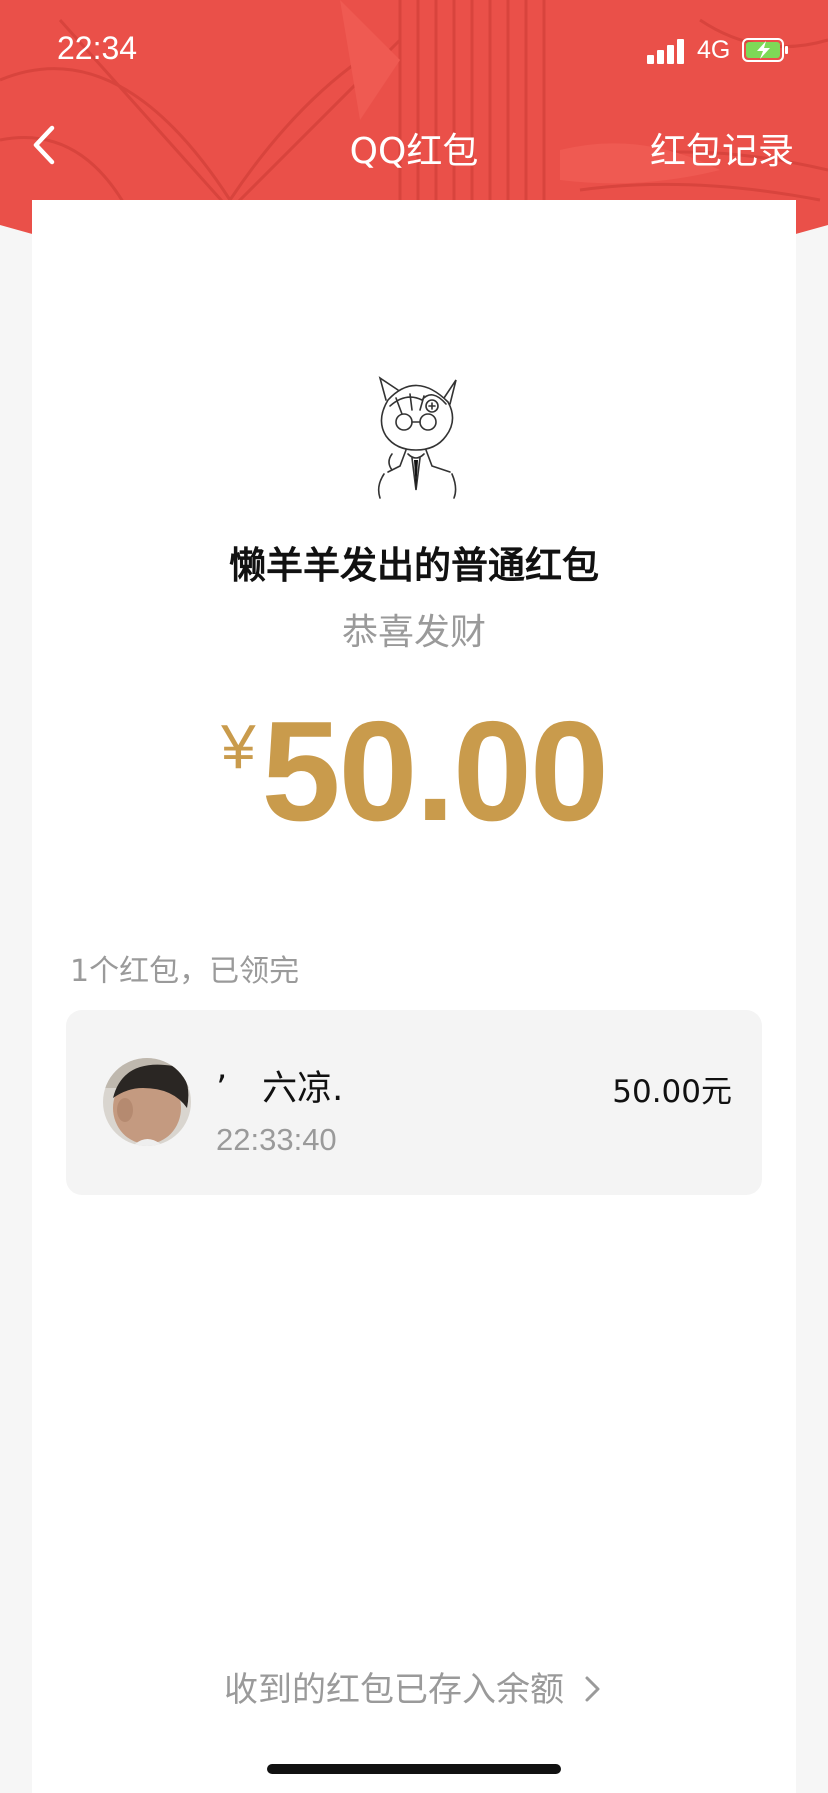 The height and width of the screenshot is (1793, 828). Describe the element at coordinates (414, 1102) in the screenshot. I see `list-item: ’ 六凉. 22:33:40 50.00元` at that location.